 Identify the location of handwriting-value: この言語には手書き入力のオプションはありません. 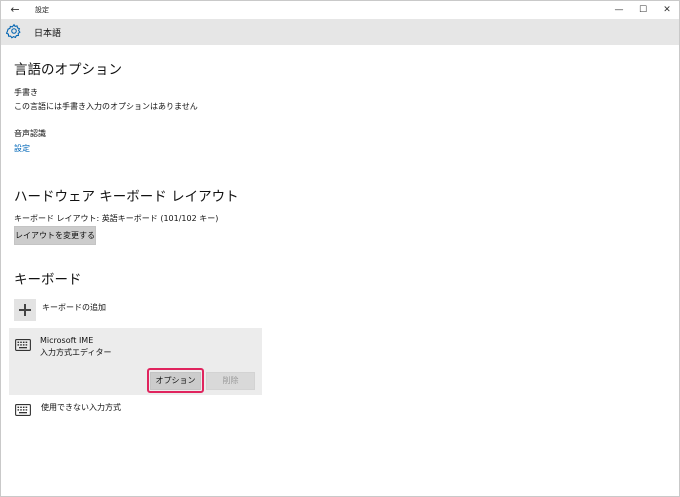
(106, 106).